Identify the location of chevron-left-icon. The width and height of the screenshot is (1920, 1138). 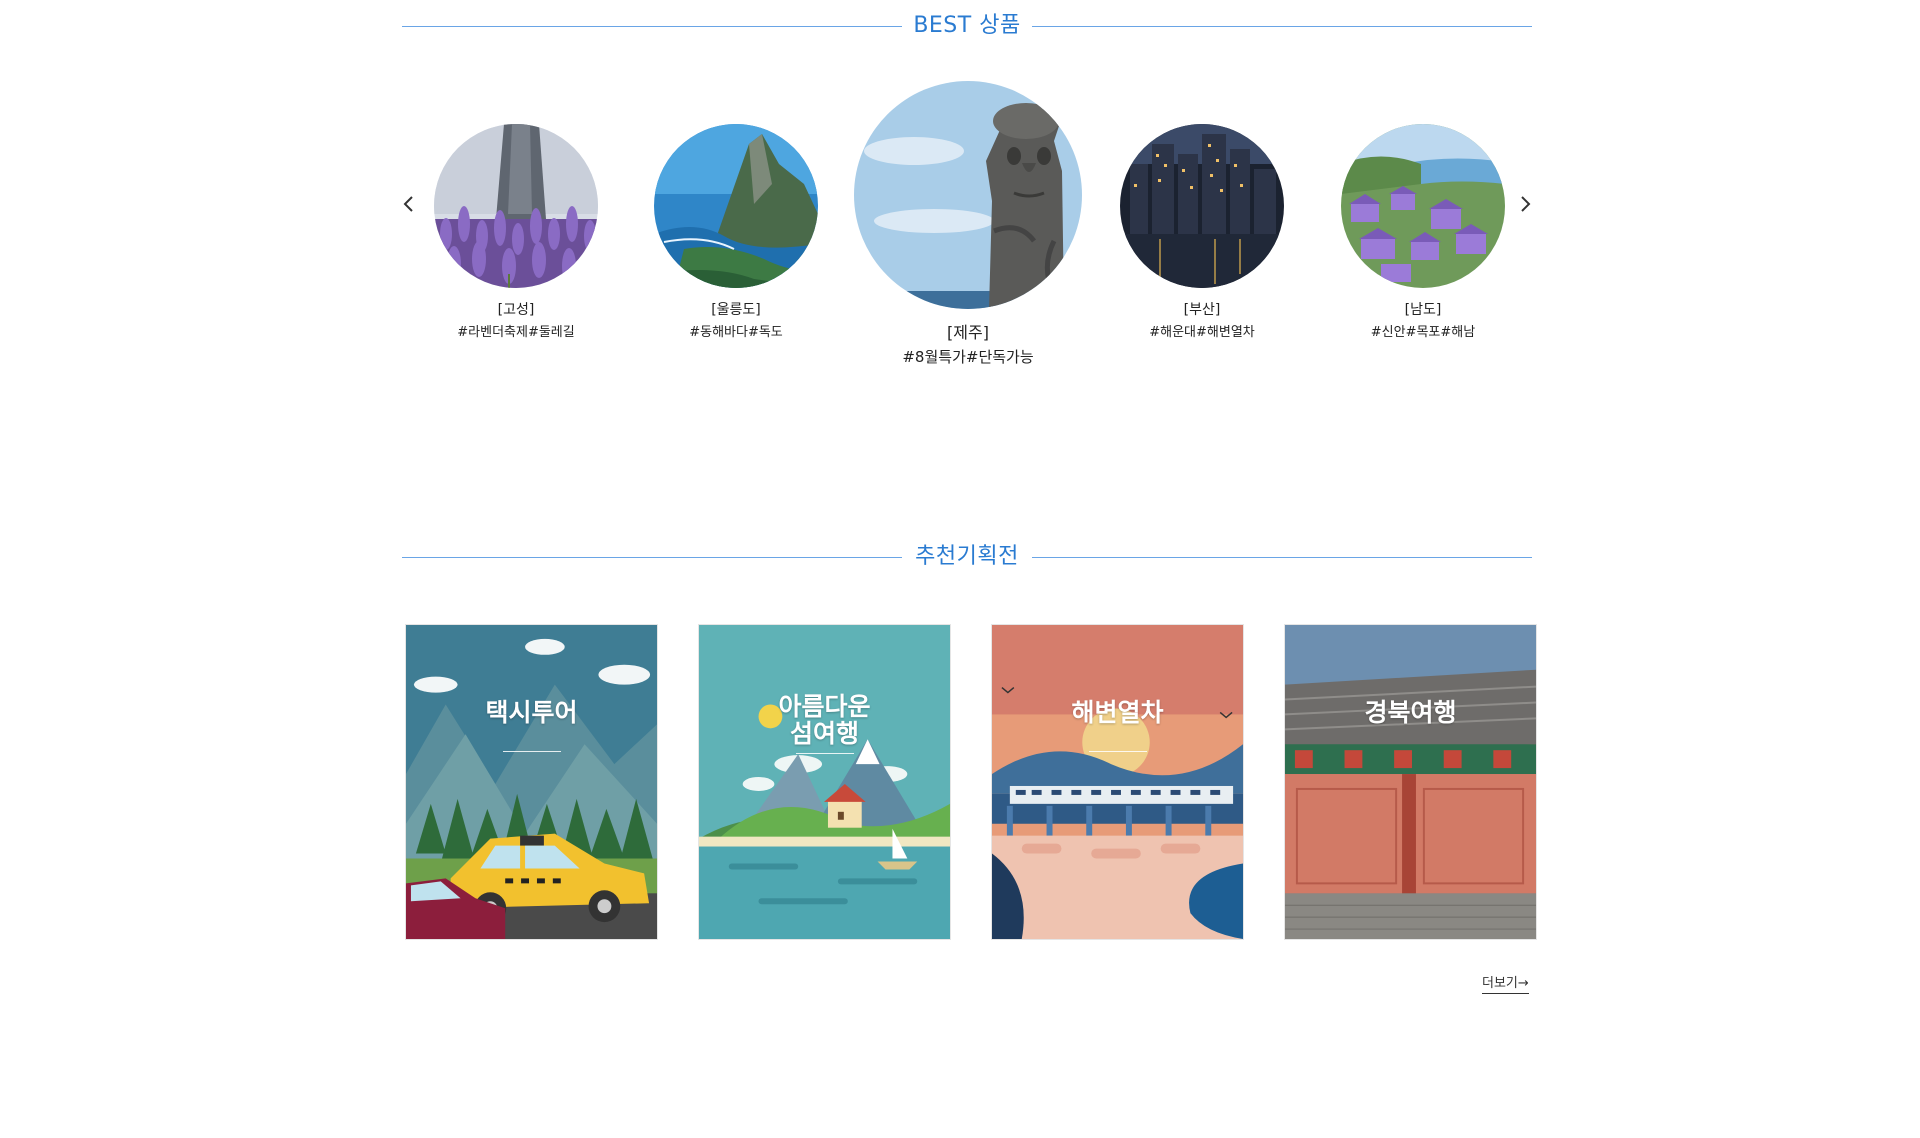
(408, 204).